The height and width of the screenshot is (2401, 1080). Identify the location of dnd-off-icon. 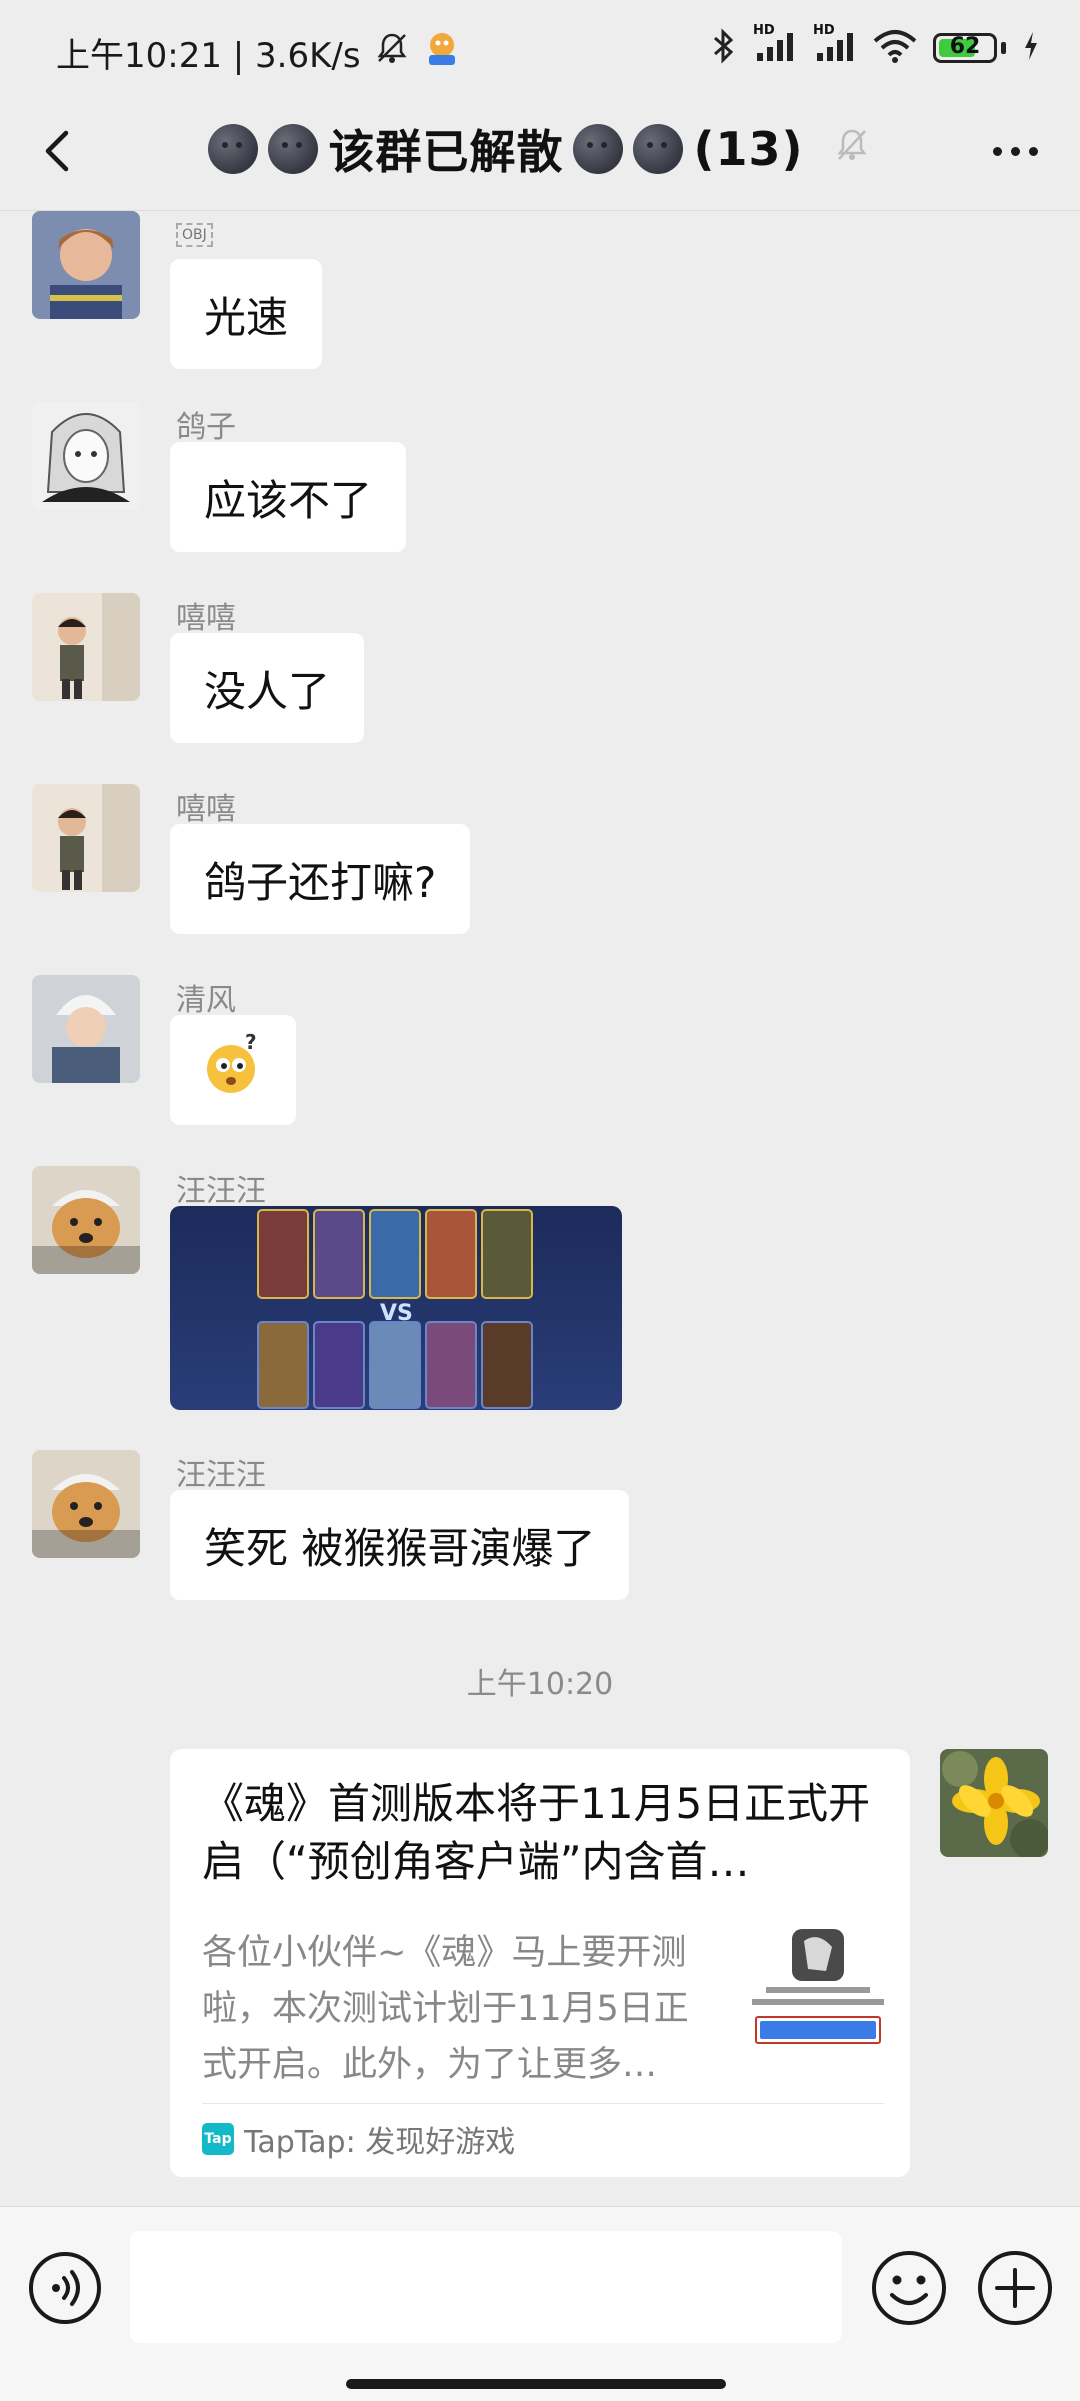
(392, 52).